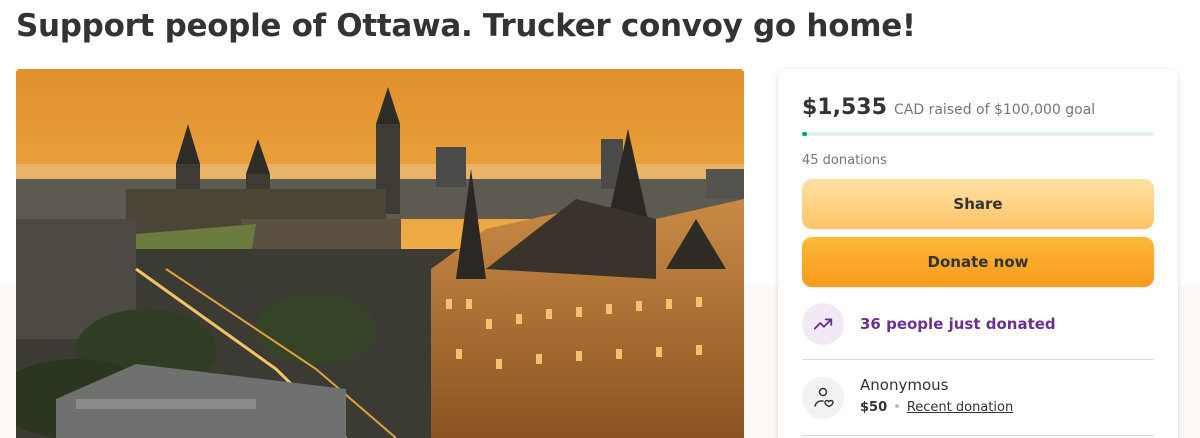 This screenshot has width=1200, height=438. I want to click on amount-raised: $1,535, so click(844, 107).